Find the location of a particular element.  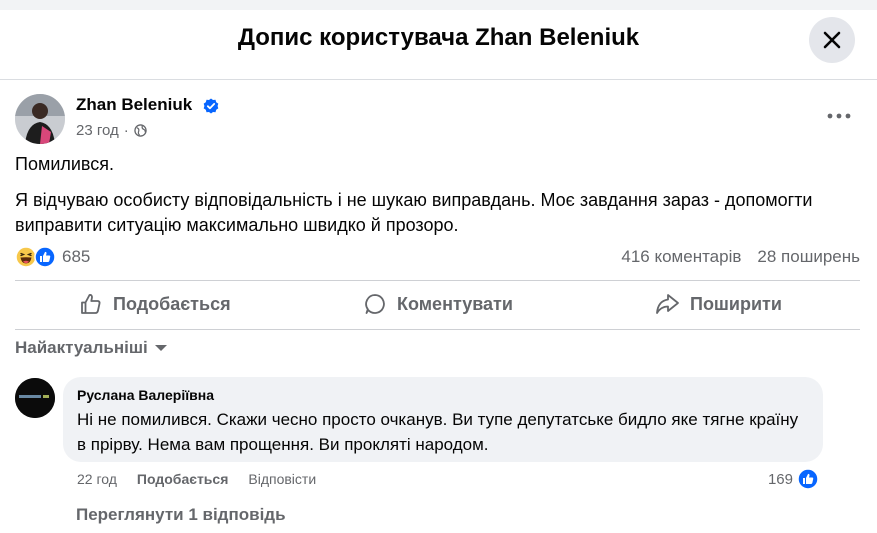

author-name: Zhan Beleniuk is located at coordinates (134, 105).